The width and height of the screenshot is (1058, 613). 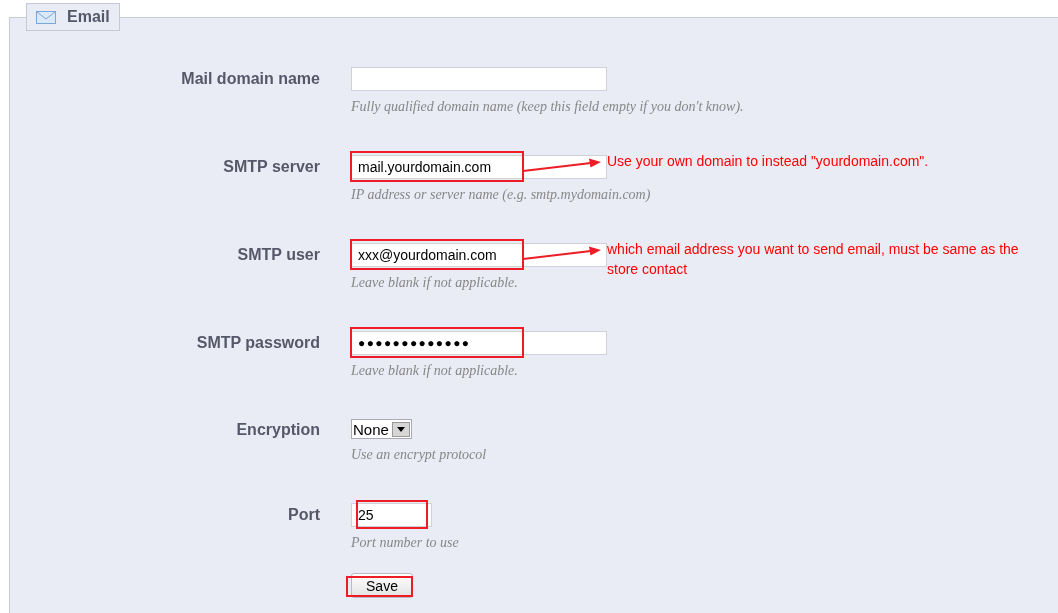 What do you see at coordinates (479, 255) in the screenshot?
I see `input-field: xxx@yourdomain.com` at bounding box center [479, 255].